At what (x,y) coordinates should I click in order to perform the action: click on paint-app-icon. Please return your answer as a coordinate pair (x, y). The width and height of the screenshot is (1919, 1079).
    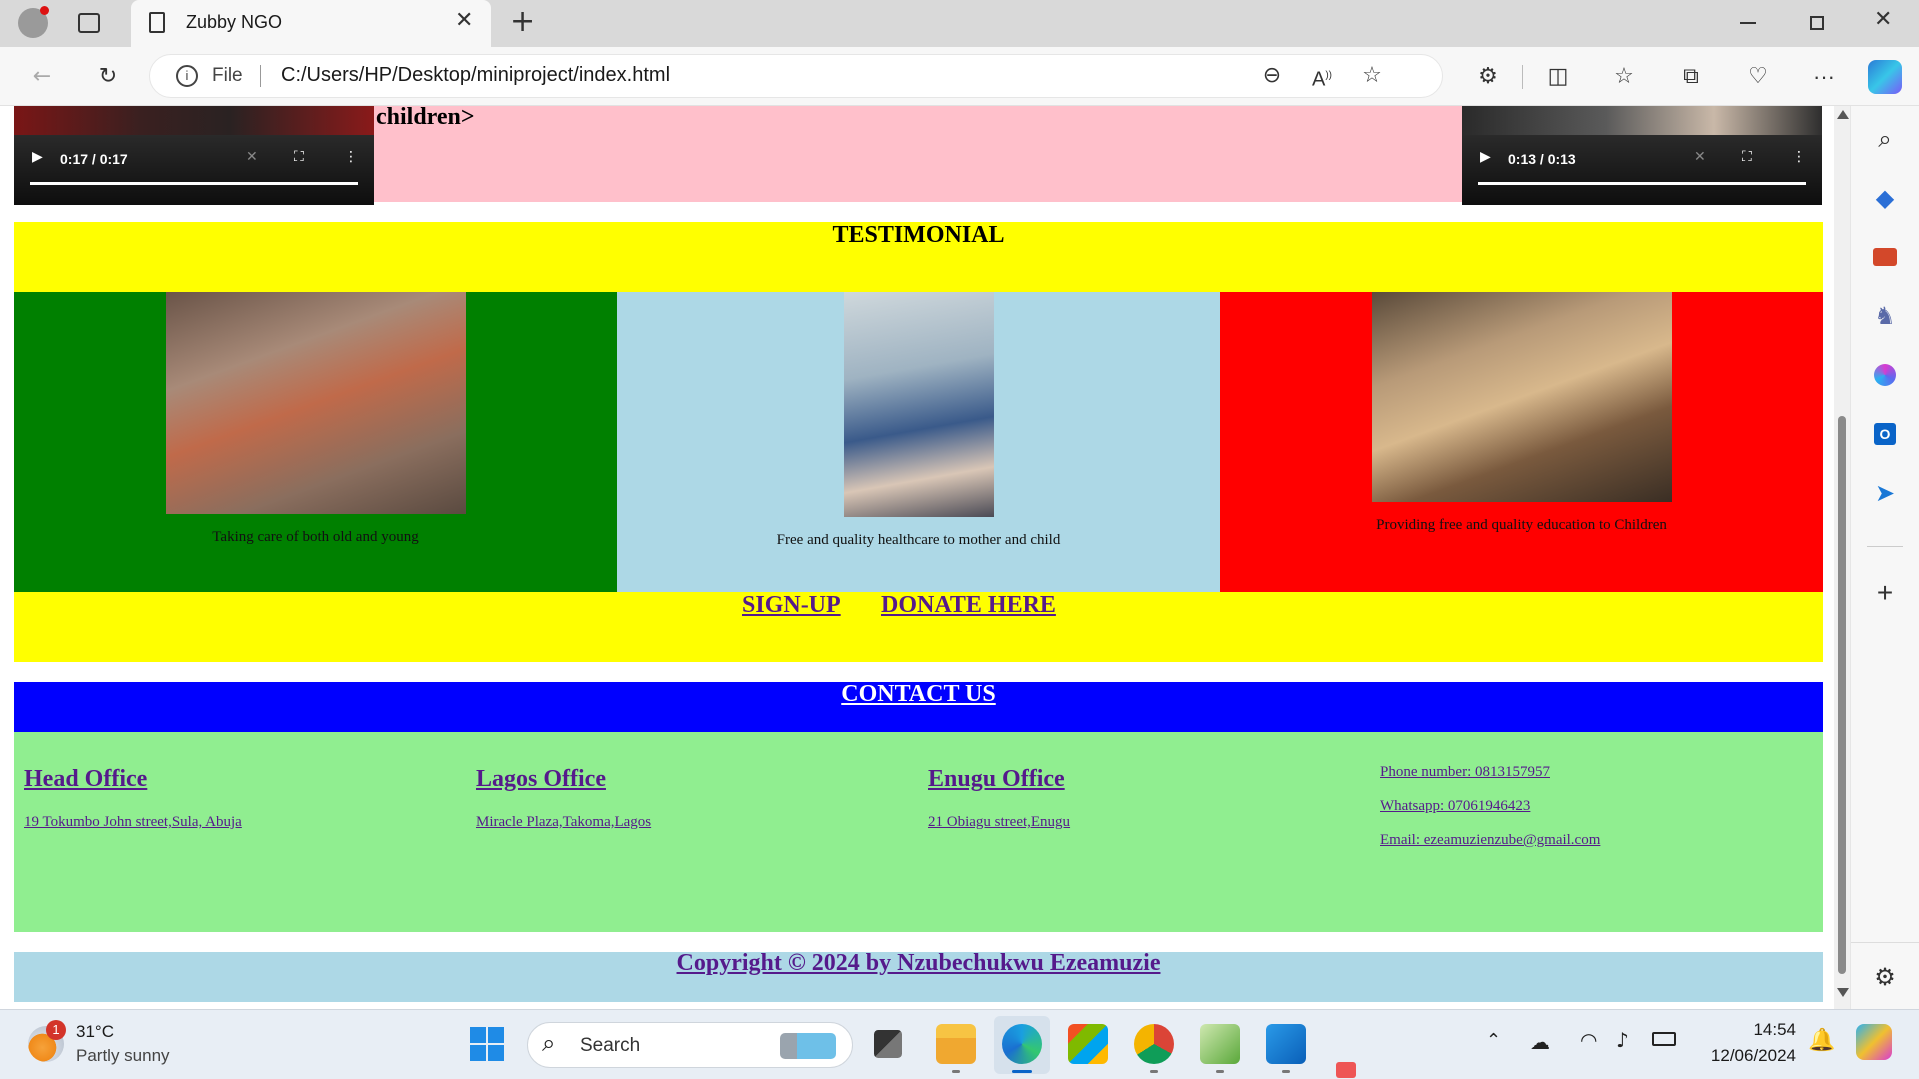
    Looking at the image, I should click on (1220, 1044).